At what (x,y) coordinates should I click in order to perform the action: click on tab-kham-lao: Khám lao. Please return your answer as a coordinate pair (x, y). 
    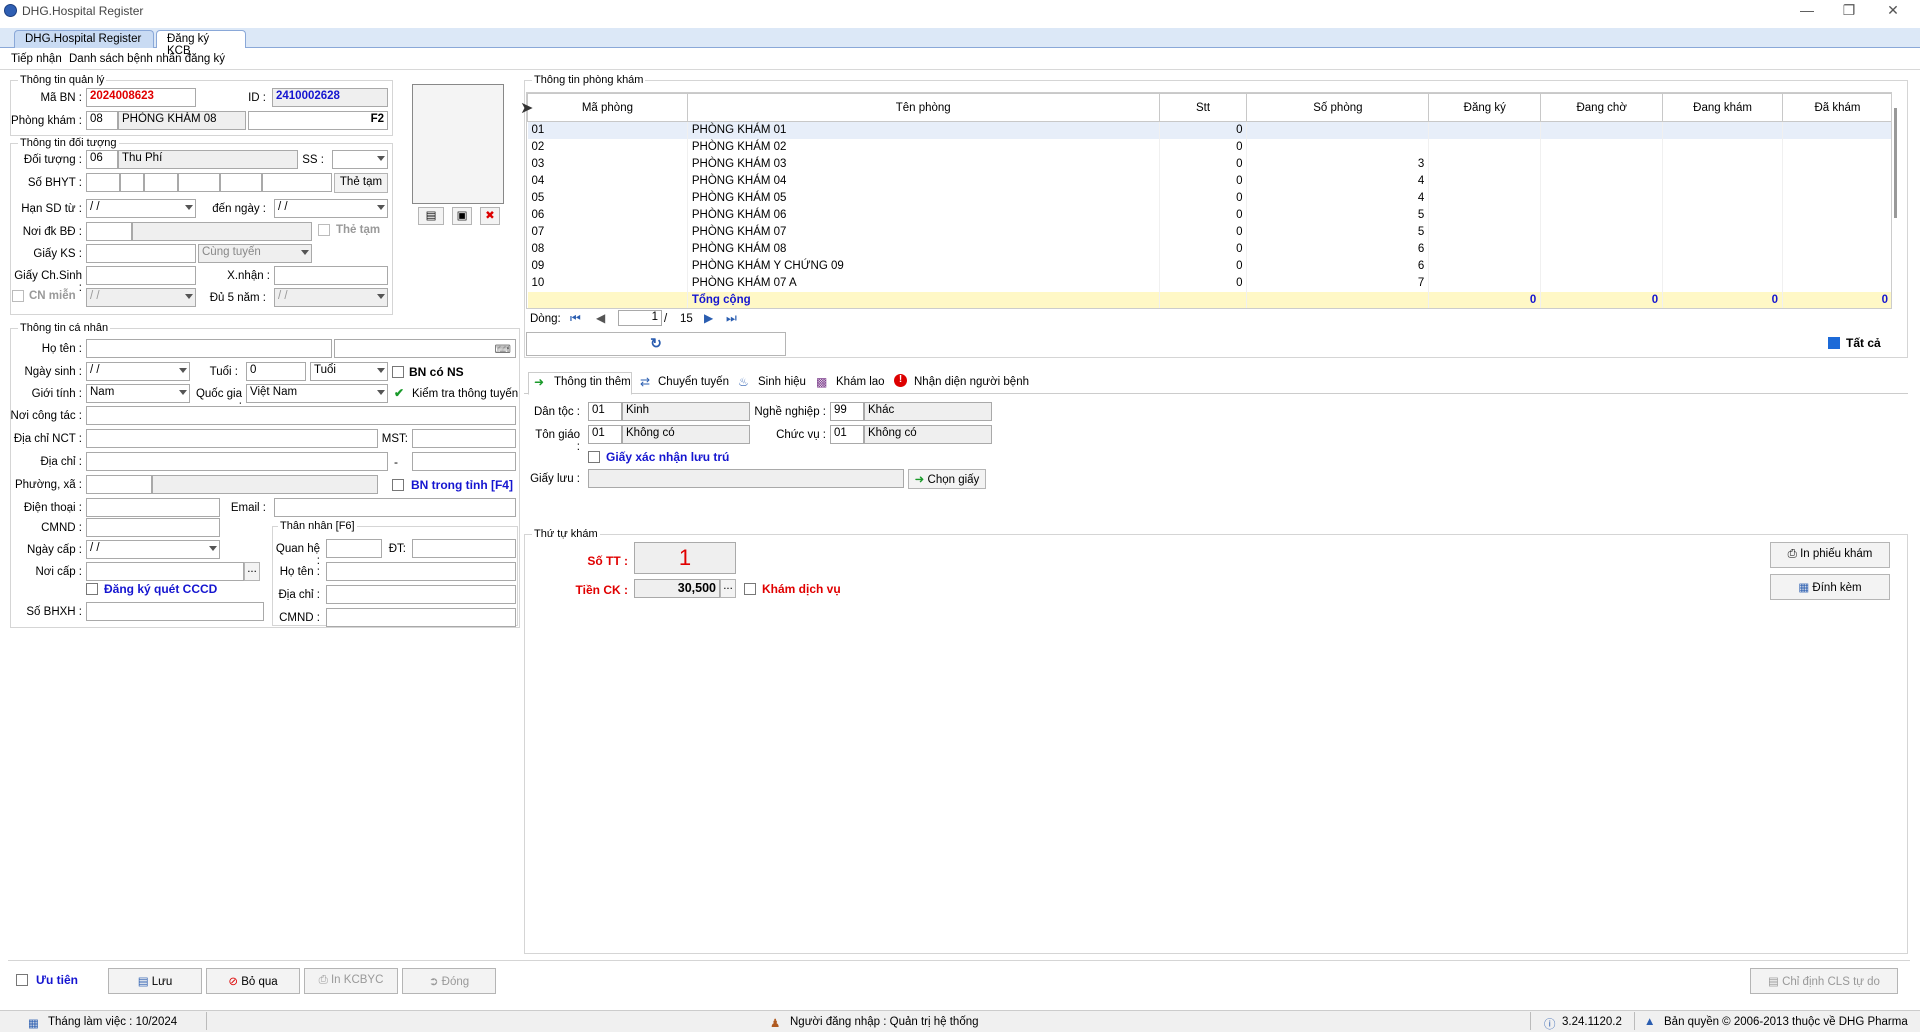
    Looking at the image, I should click on (860, 382).